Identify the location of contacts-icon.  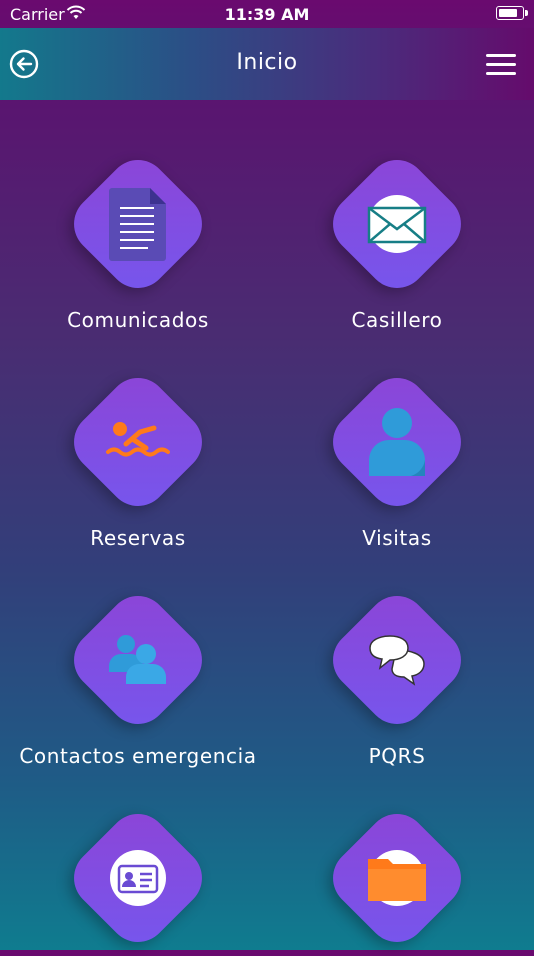
(138, 660).